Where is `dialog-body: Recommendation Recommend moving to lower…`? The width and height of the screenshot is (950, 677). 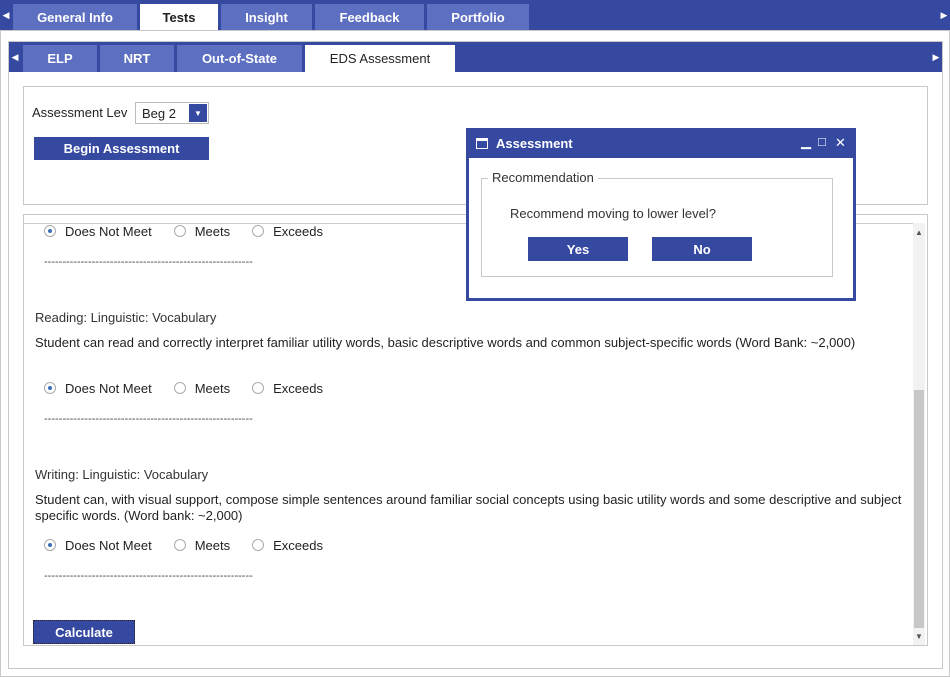
dialog-body: Recommendation Recommend moving to lower… is located at coordinates (661, 228).